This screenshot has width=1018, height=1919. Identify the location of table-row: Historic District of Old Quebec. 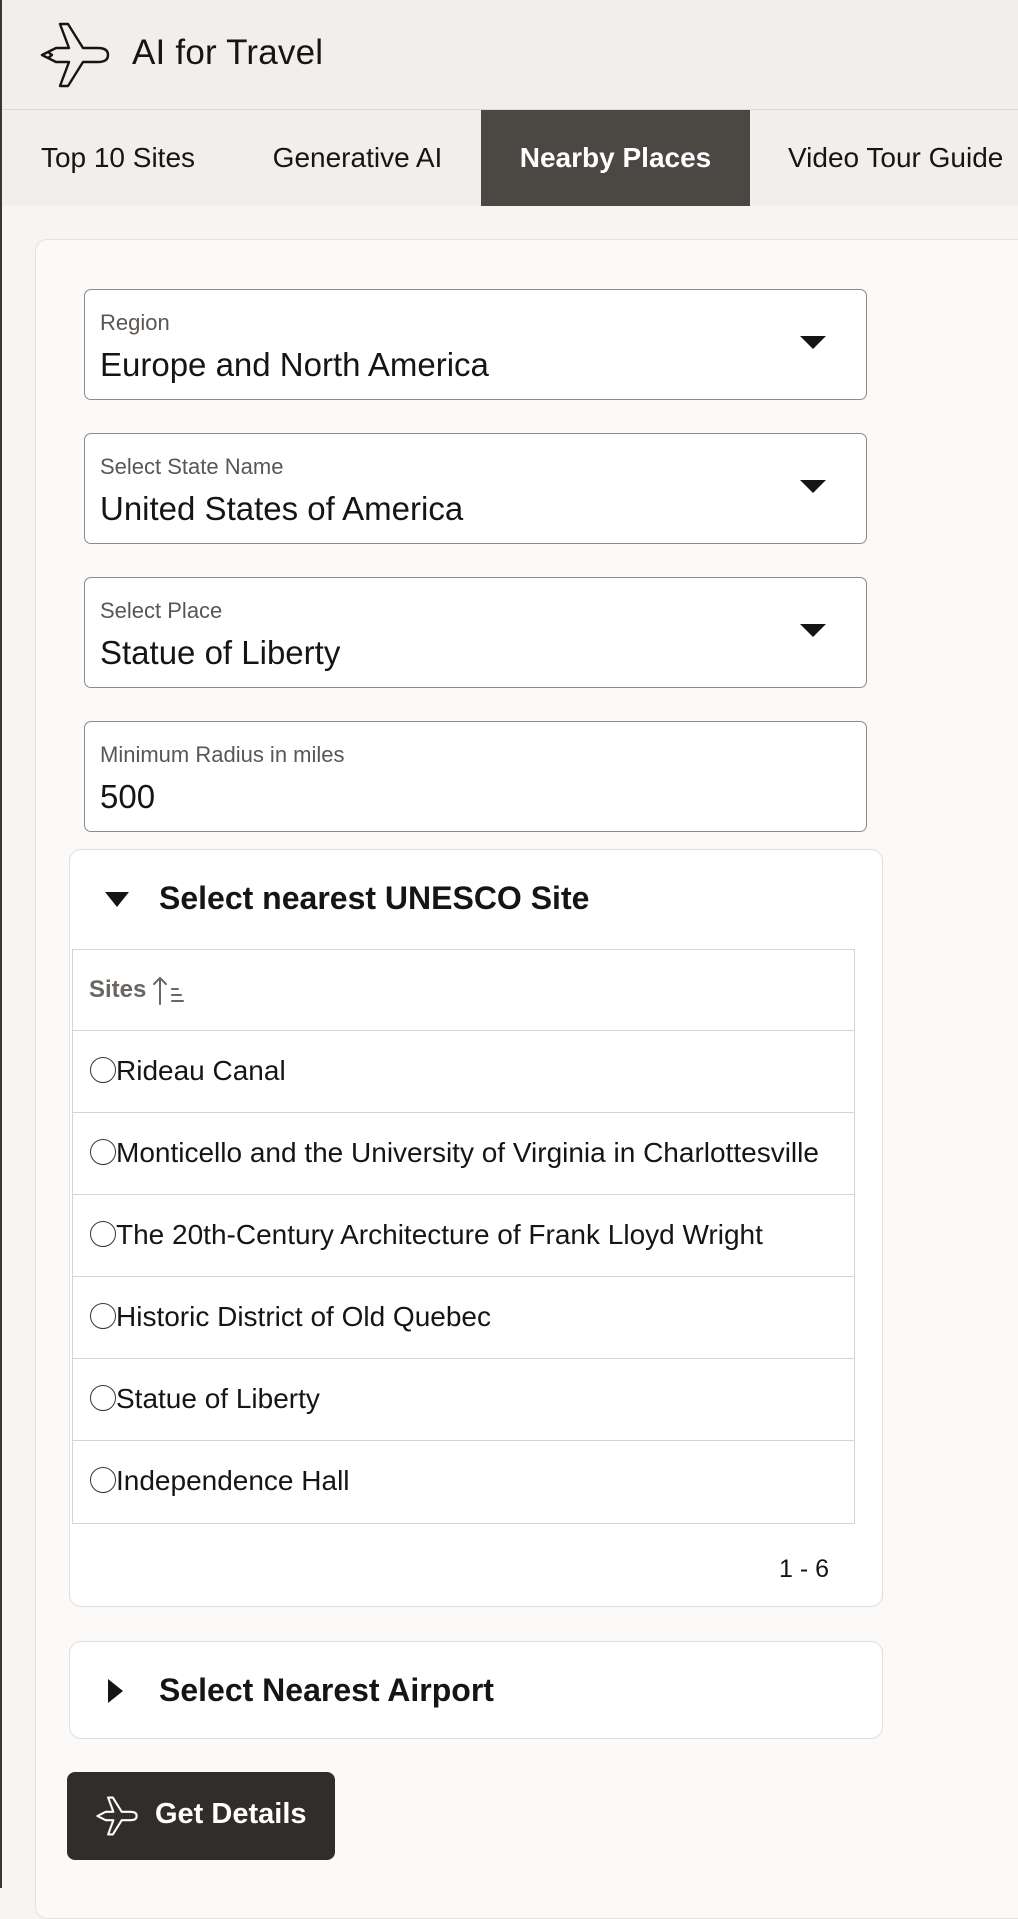
(463, 1318).